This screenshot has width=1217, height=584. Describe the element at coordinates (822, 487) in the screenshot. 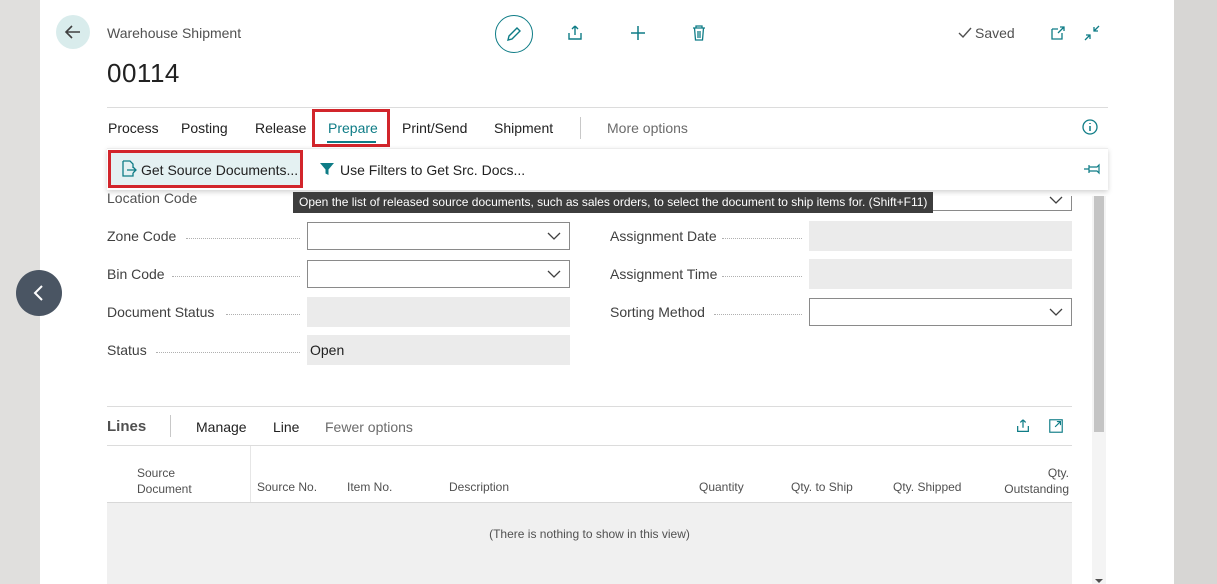

I see `col-header-qty-to-ship: Qty. to Ship` at that location.